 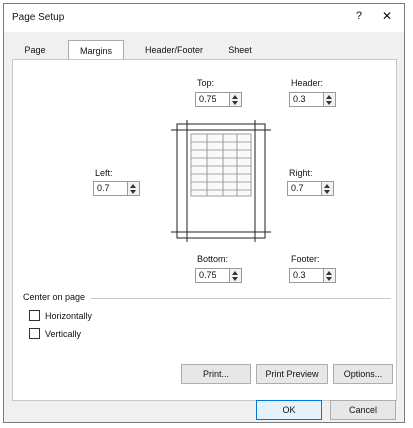 What do you see at coordinates (305, 259) in the screenshot?
I see `footer-label: Footer:` at bounding box center [305, 259].